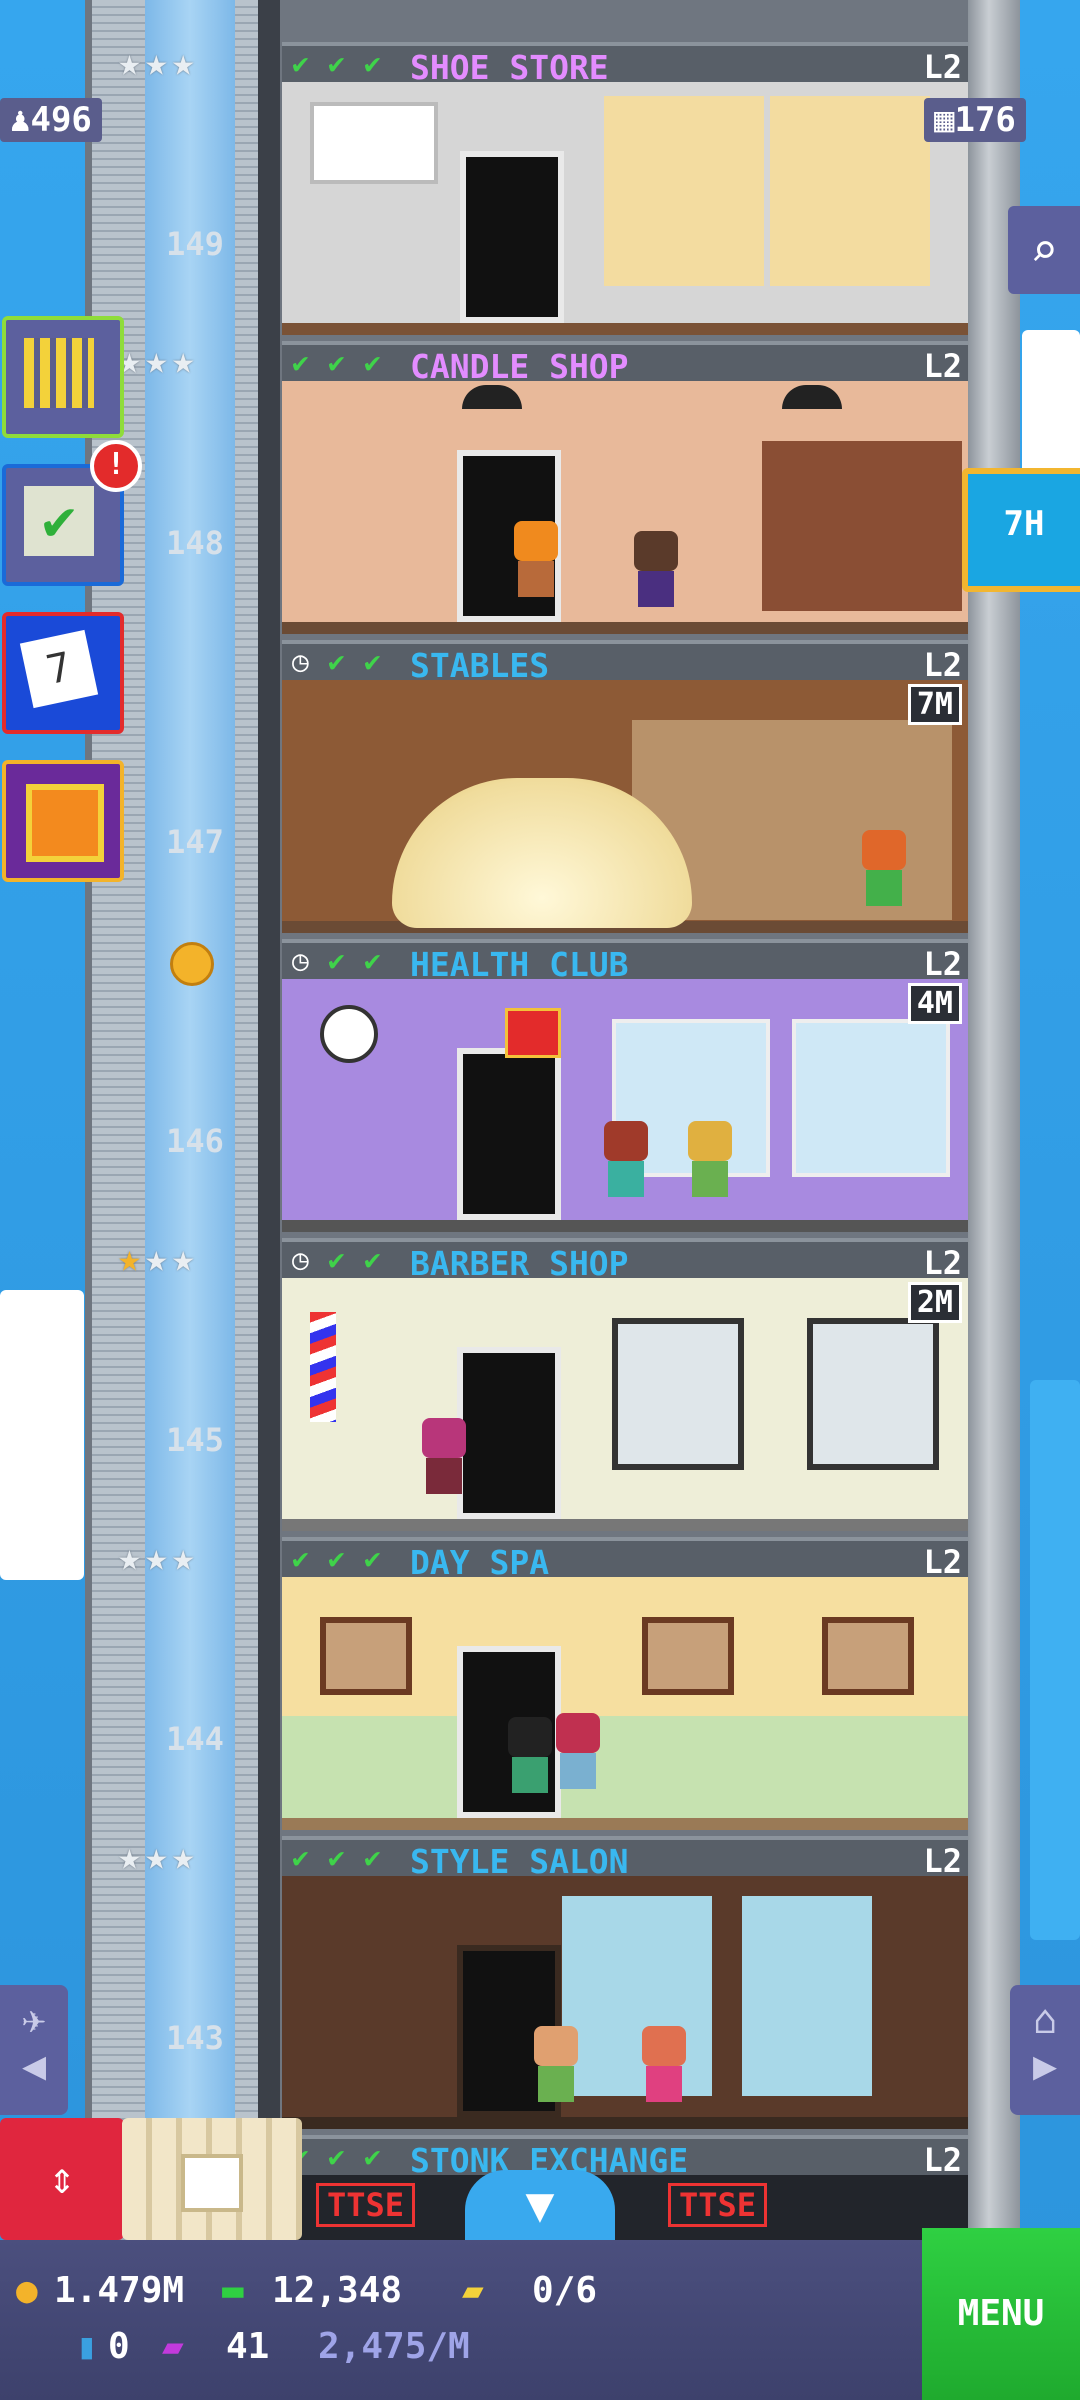 This screenshot has height=2400, width=1080. What do you see at coordinates (349, 1034) in the screenshot?
I see `wall-clock` at bounding box center [349, 1034].